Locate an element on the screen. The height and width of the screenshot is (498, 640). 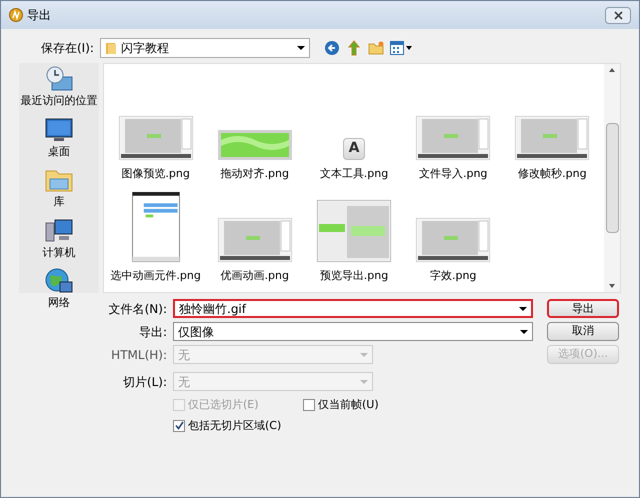
file-item: A 文本工具.png is located at coordinates (354, 136).